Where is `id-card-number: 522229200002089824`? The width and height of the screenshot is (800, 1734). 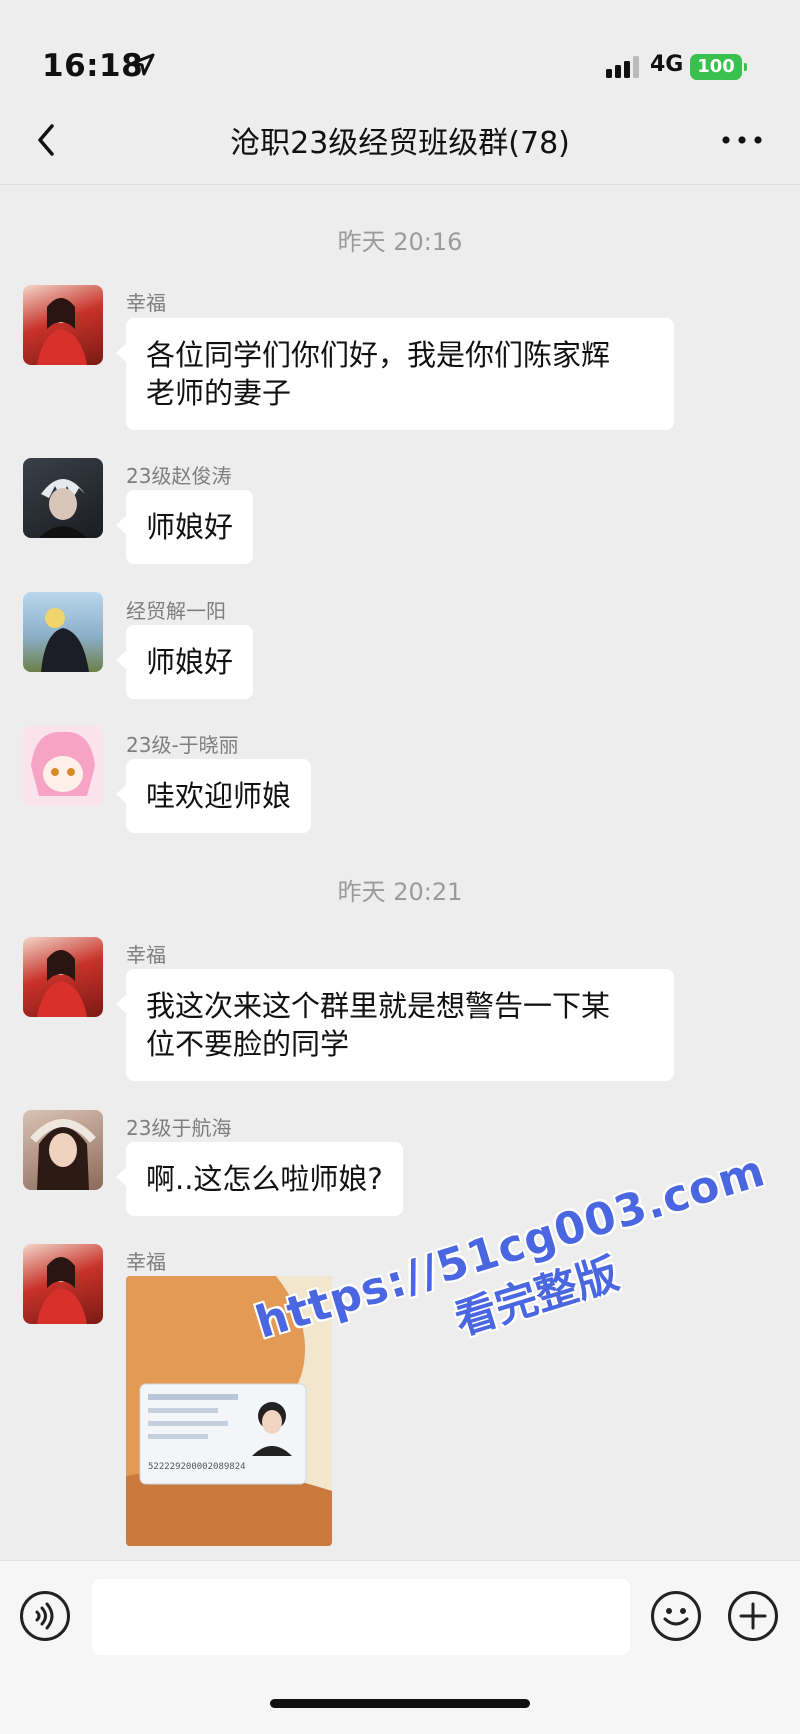
id-card-number: 522229200002089824 is located at coordinates (197, 1467).